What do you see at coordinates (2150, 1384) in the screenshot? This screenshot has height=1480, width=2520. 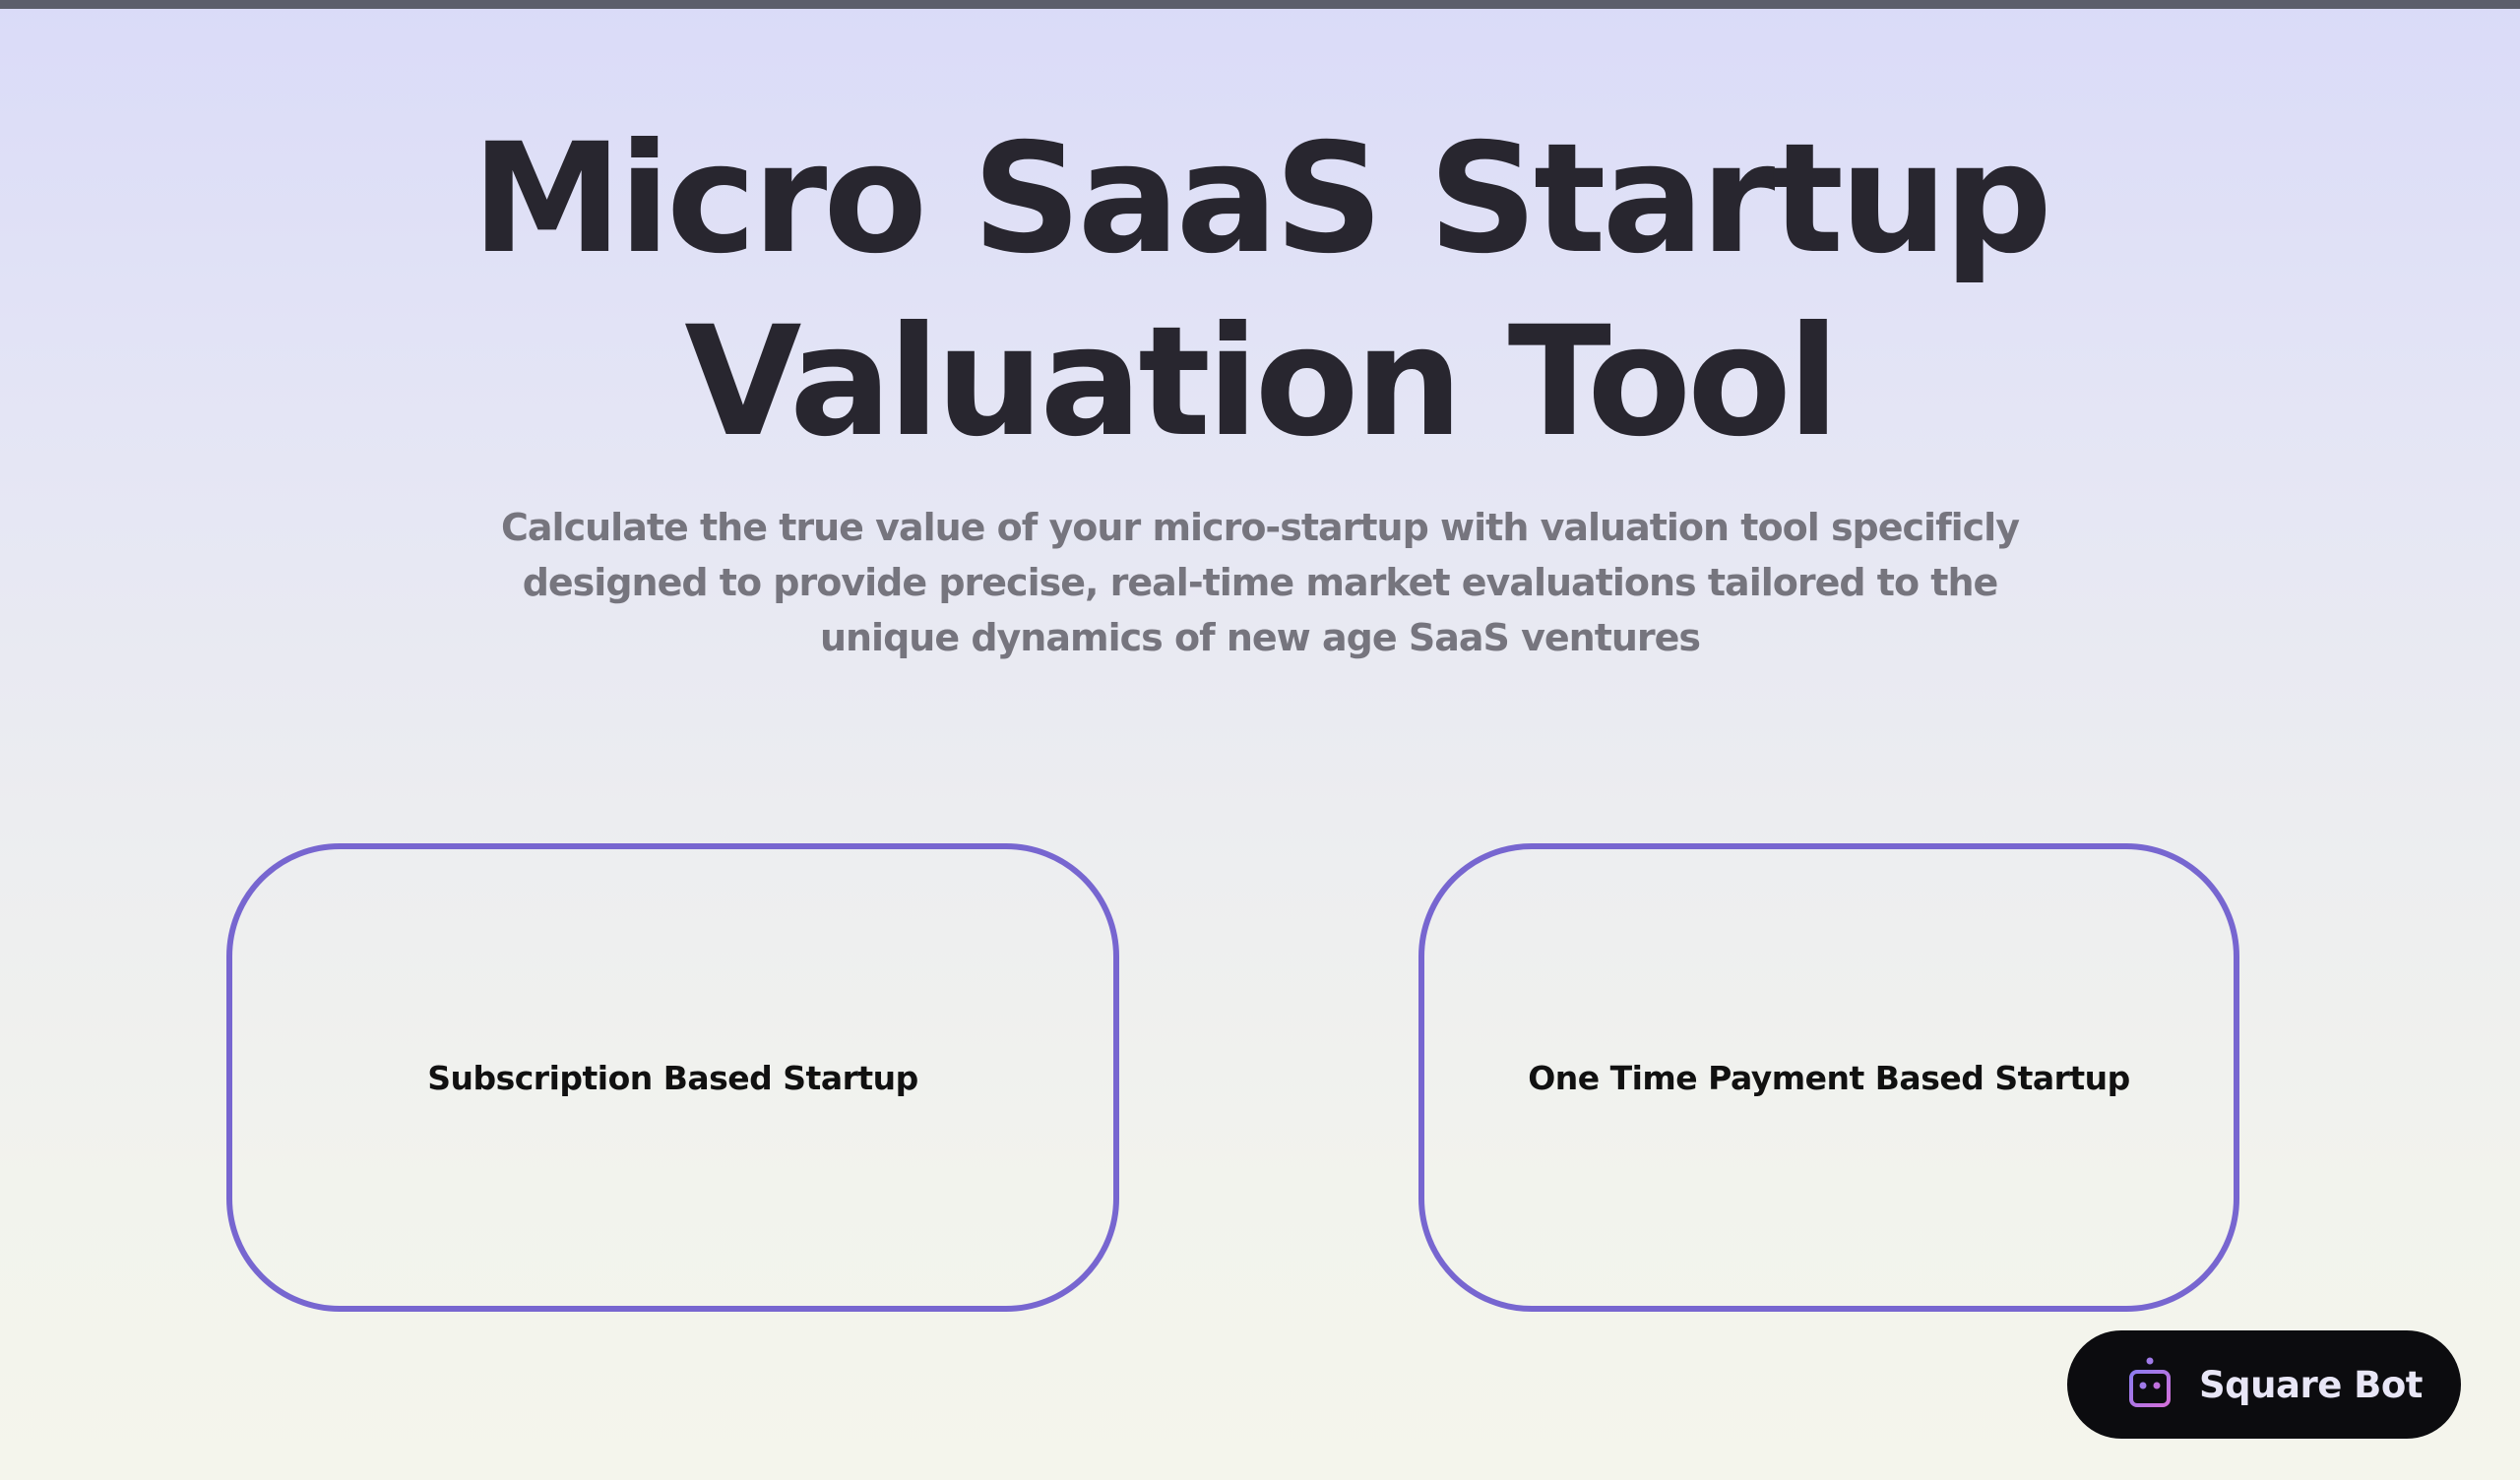 I see `robot-icon` at bounding box center [2150, 1384].